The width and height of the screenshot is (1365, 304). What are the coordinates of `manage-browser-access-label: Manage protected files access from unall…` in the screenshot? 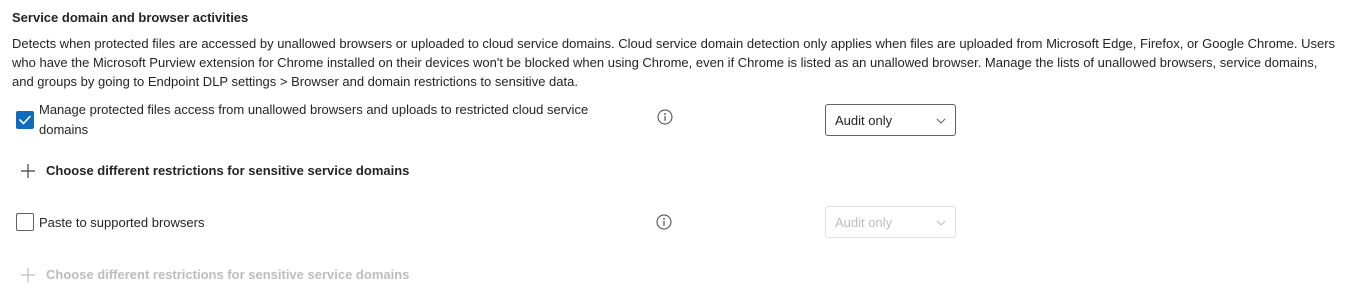 It's located at (339, 120).